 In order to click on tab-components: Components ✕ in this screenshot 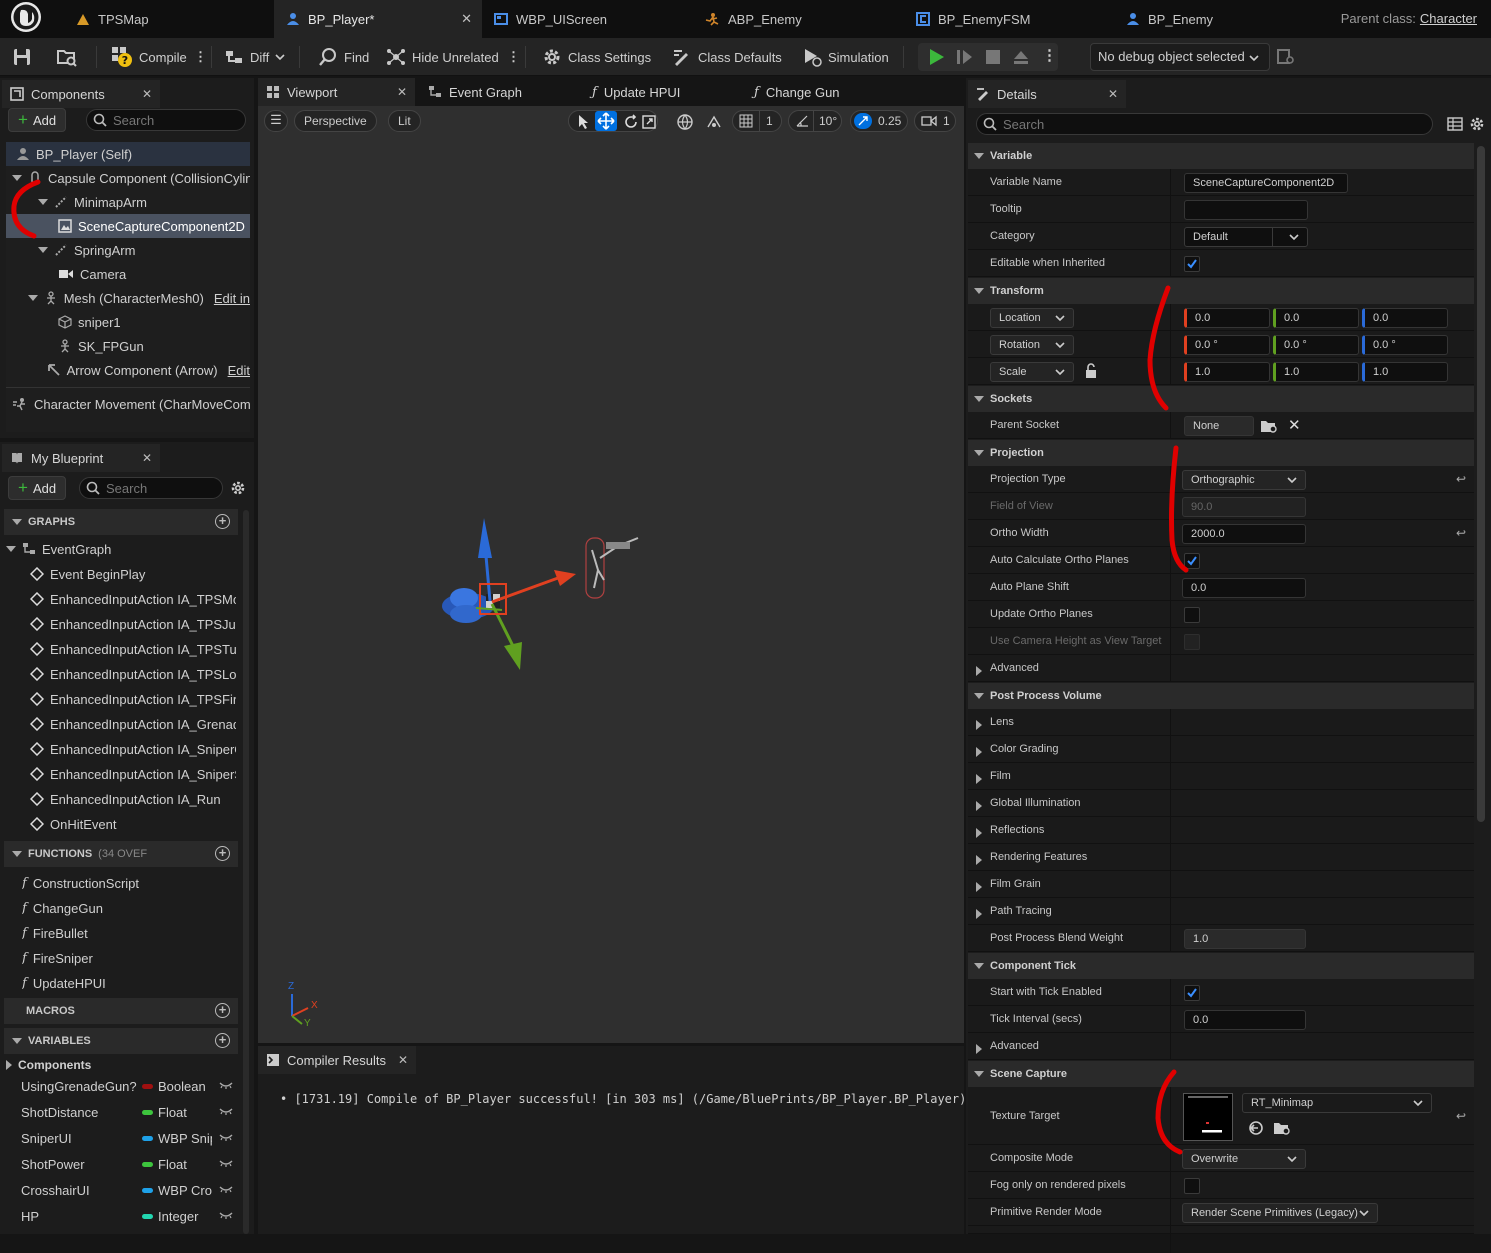, I will do `click(81, 94)`.